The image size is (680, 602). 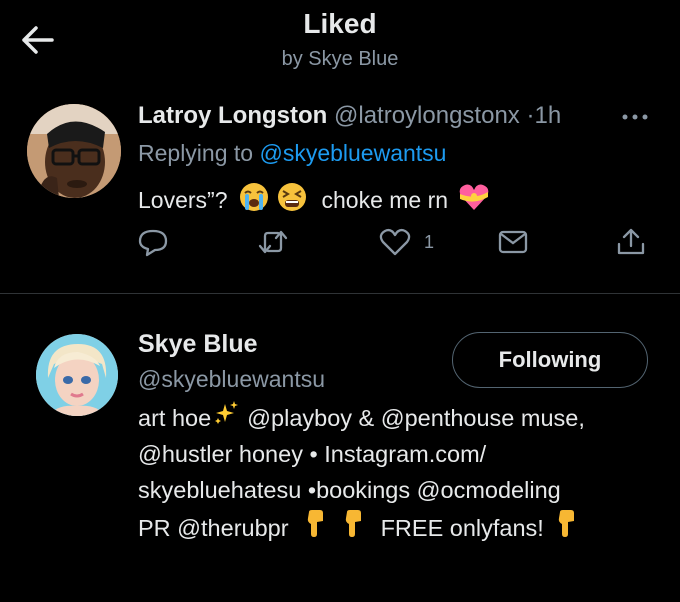 What do you see at coordinates (198, 344) in the screenshot?
I see `profile-display-name: Skye Blue` at bounding box center [198, 344].